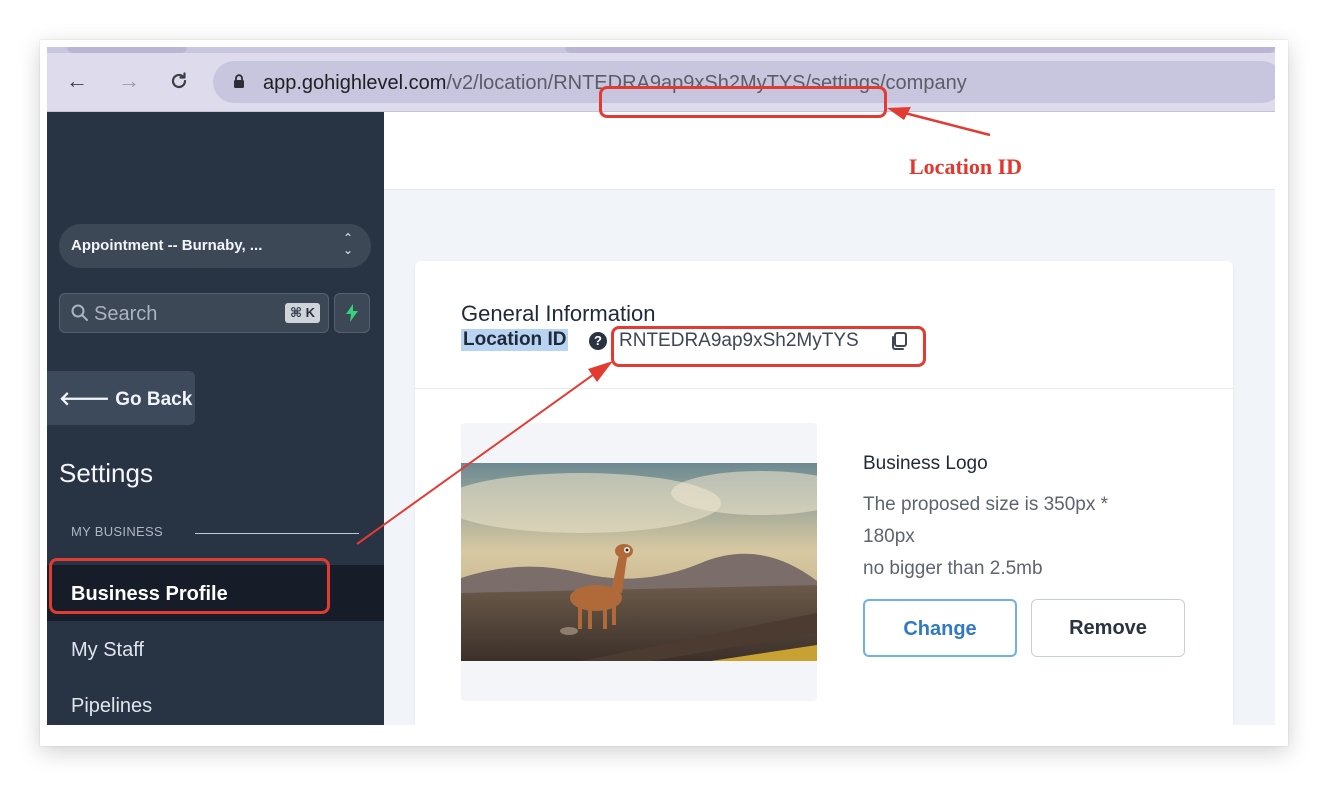 This screenshot has height=786, width=1328. I want to click on remove-logo-button: Remove, so click(1108, 628).